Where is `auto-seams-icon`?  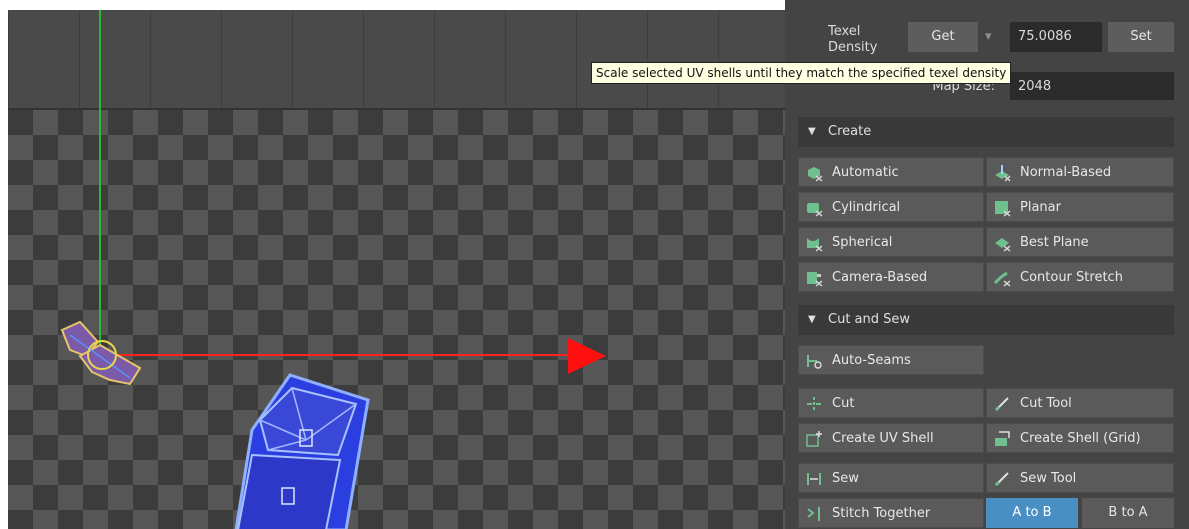
auto-seams-icon is located at coordinates (814, 362).